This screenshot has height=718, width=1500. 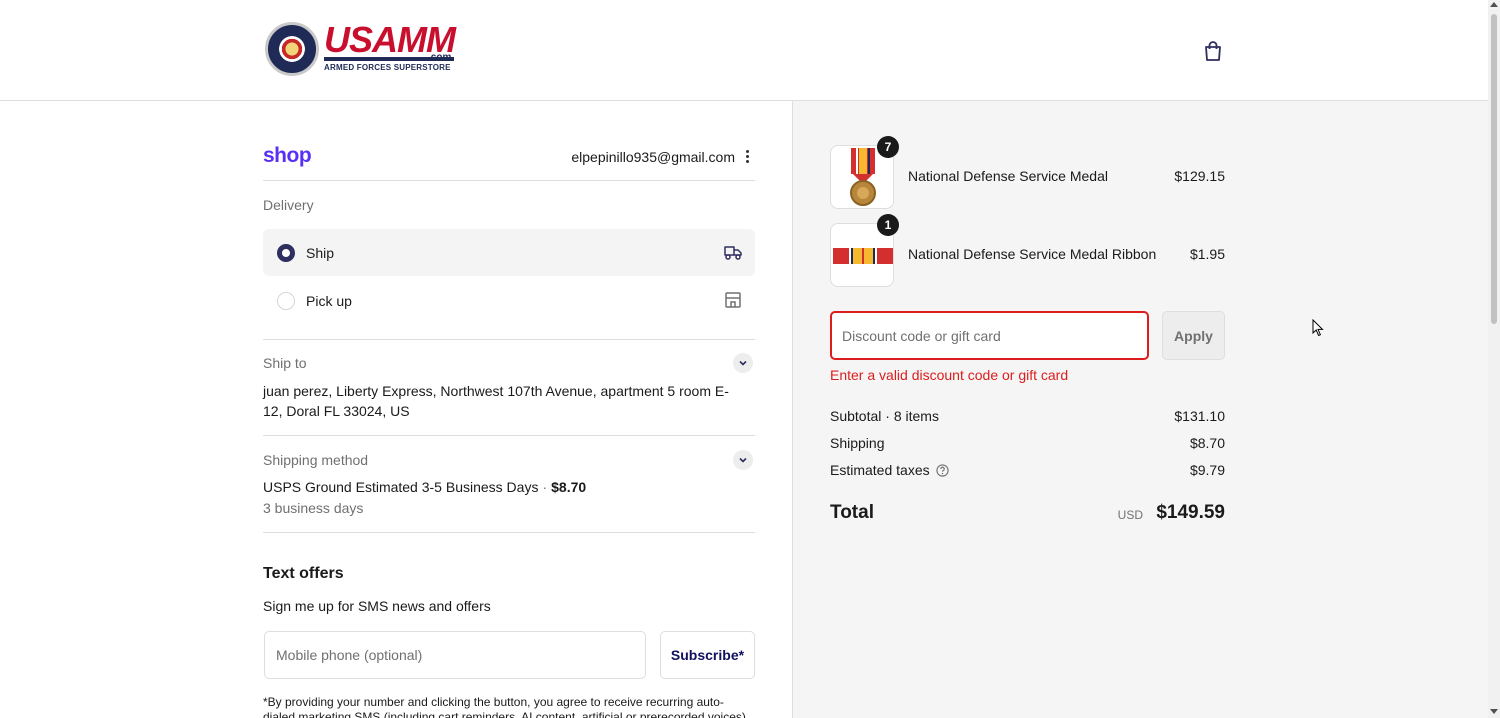 I want to click on shipping-method-price: $8.70, so click(x=569, y=487).